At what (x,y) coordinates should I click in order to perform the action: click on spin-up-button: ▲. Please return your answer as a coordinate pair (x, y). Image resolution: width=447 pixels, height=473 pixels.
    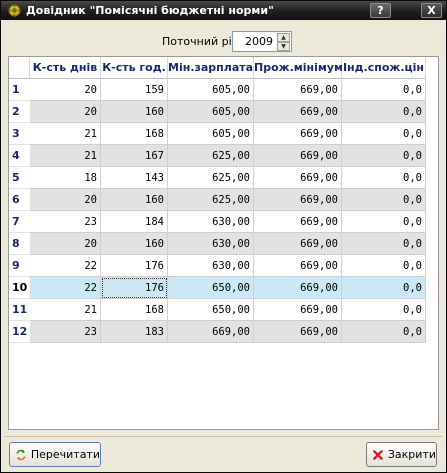
    Looking at the image, I should click on (283, 37).